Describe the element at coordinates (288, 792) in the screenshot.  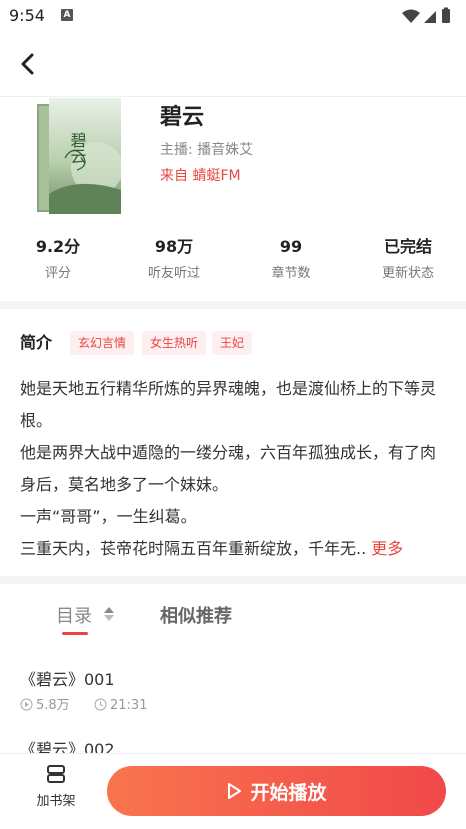
I see `play-label: 开始播放` at that location.